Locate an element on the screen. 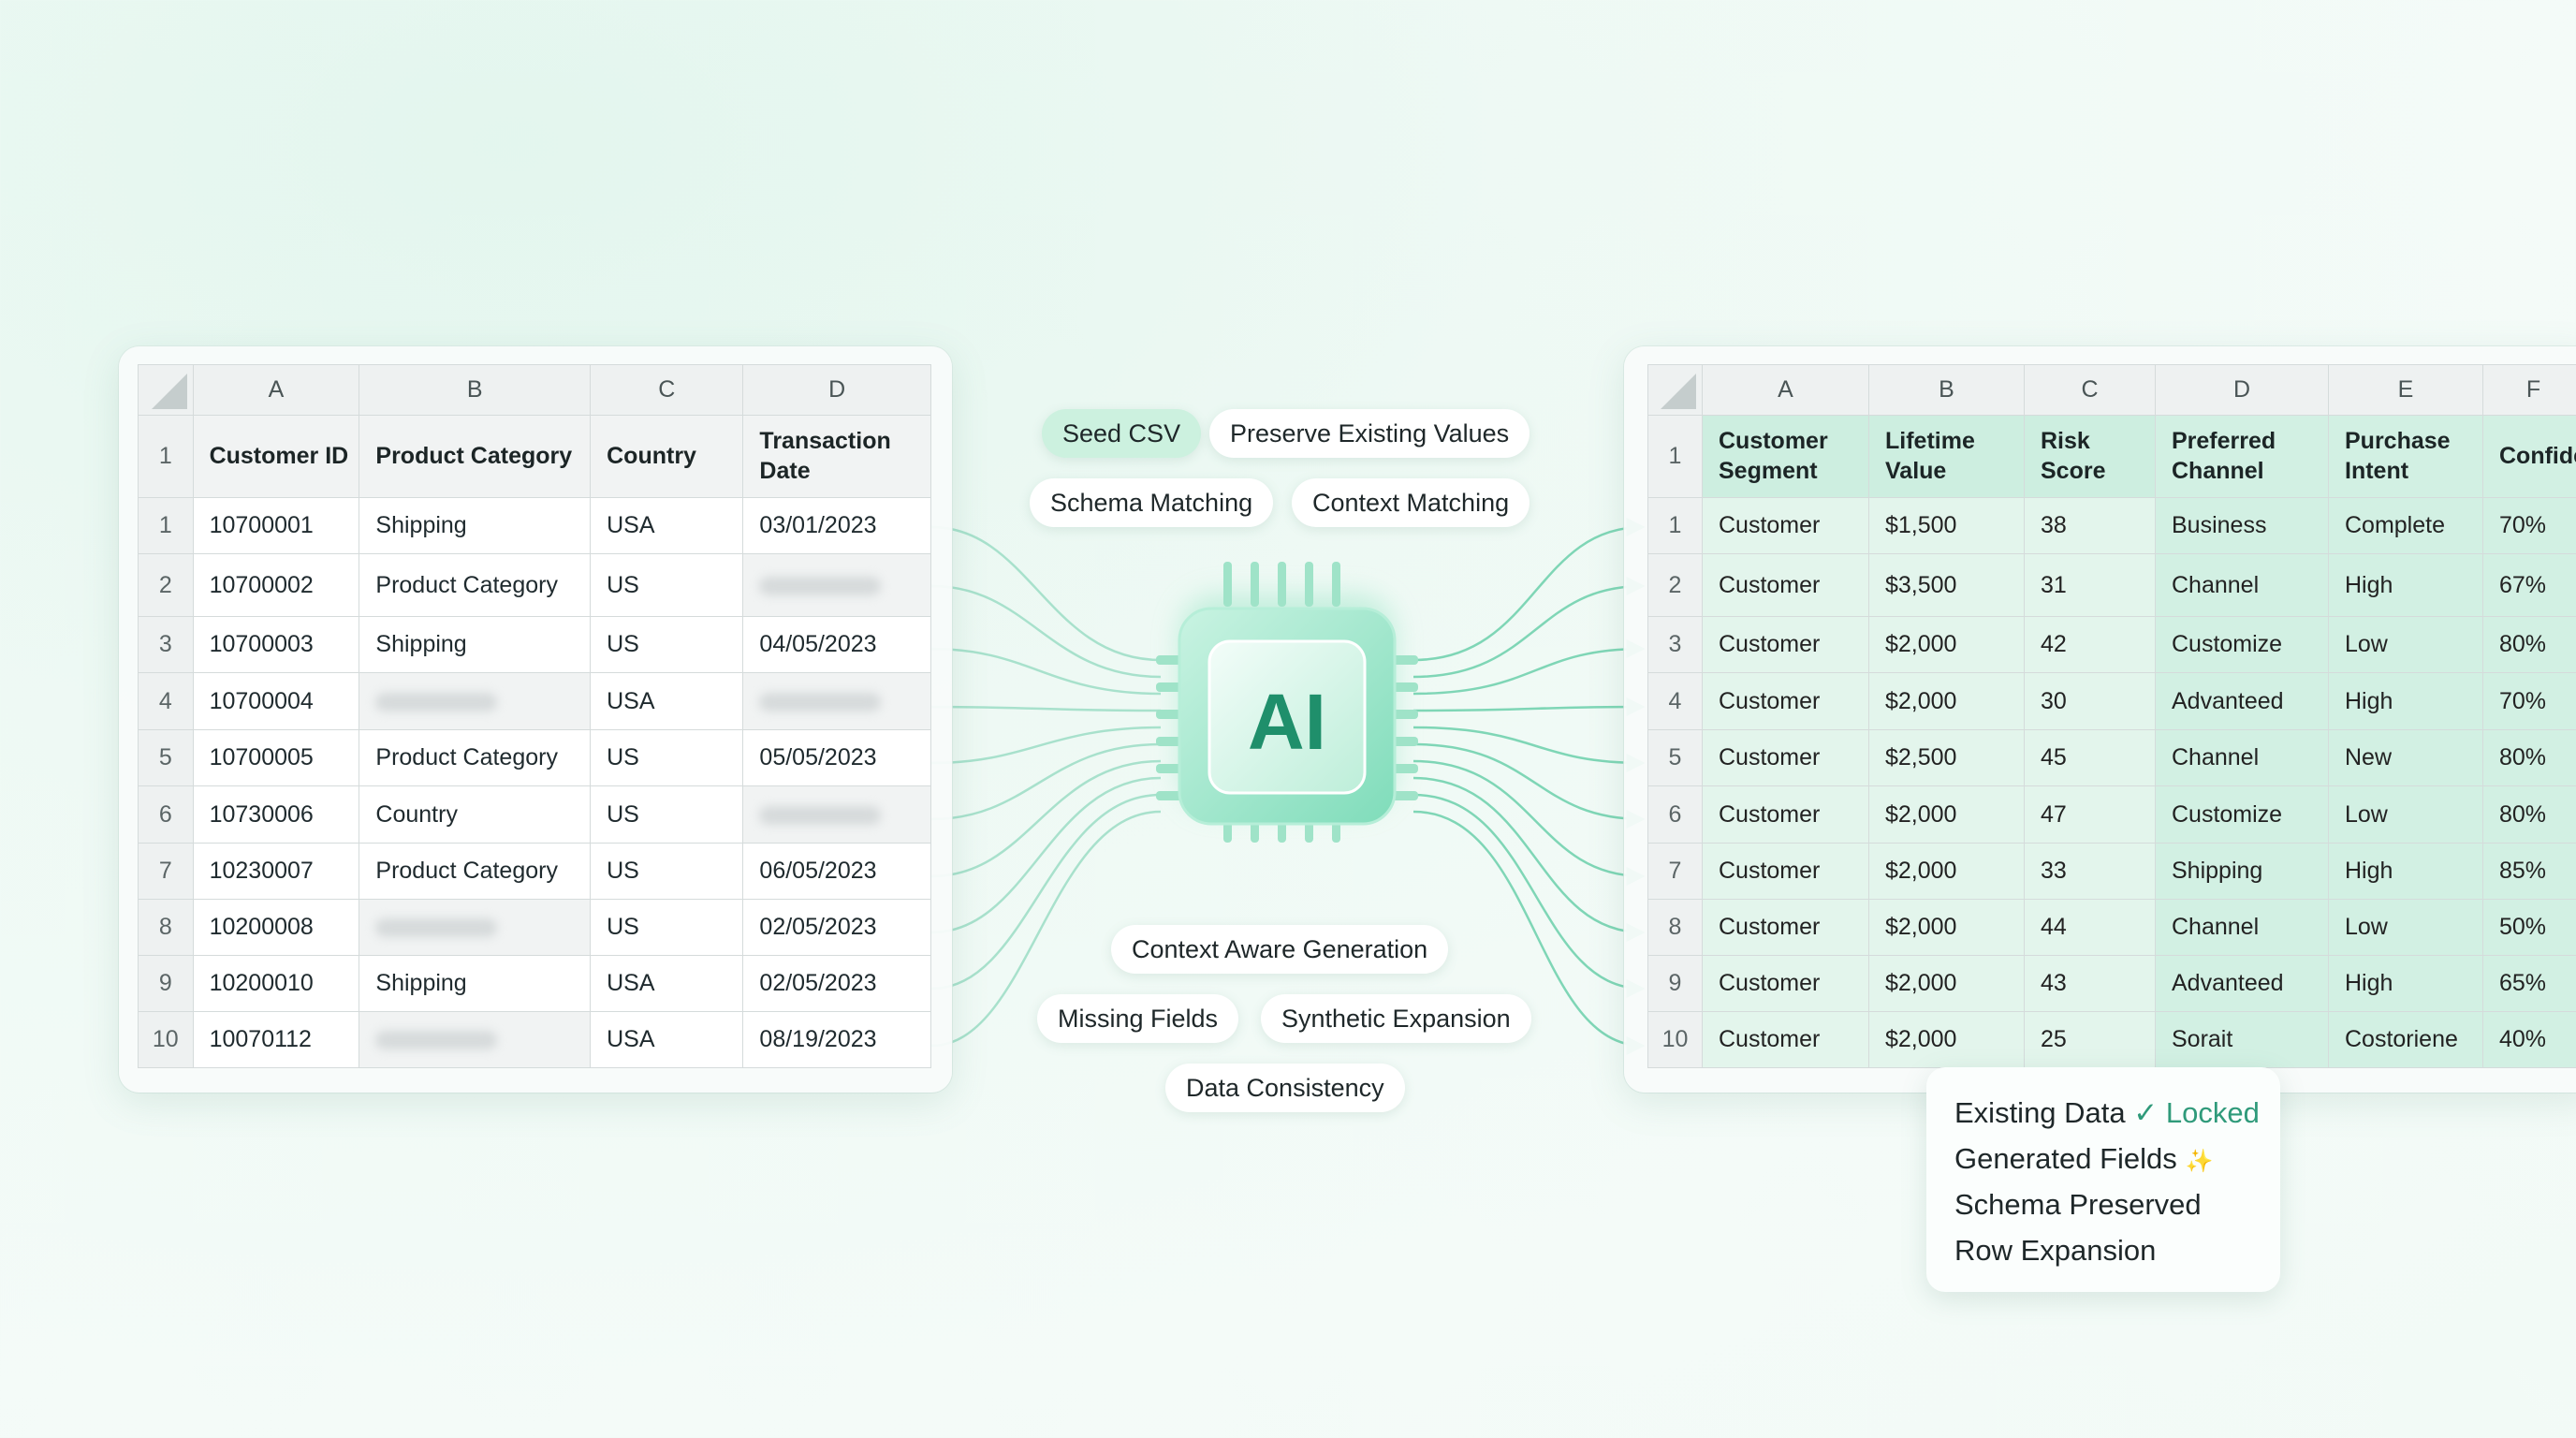 The width and height of the screenshot is (2576, 1438). table-cell: $1,500 is located at coordinates (1947, 525).